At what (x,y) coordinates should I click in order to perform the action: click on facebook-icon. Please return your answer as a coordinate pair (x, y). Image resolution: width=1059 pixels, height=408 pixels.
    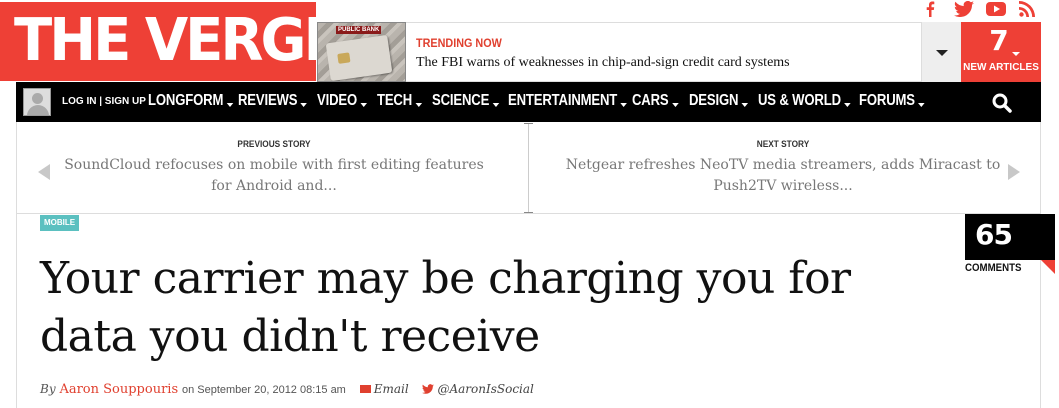
    Looking at the image, I should click on (930, 9).